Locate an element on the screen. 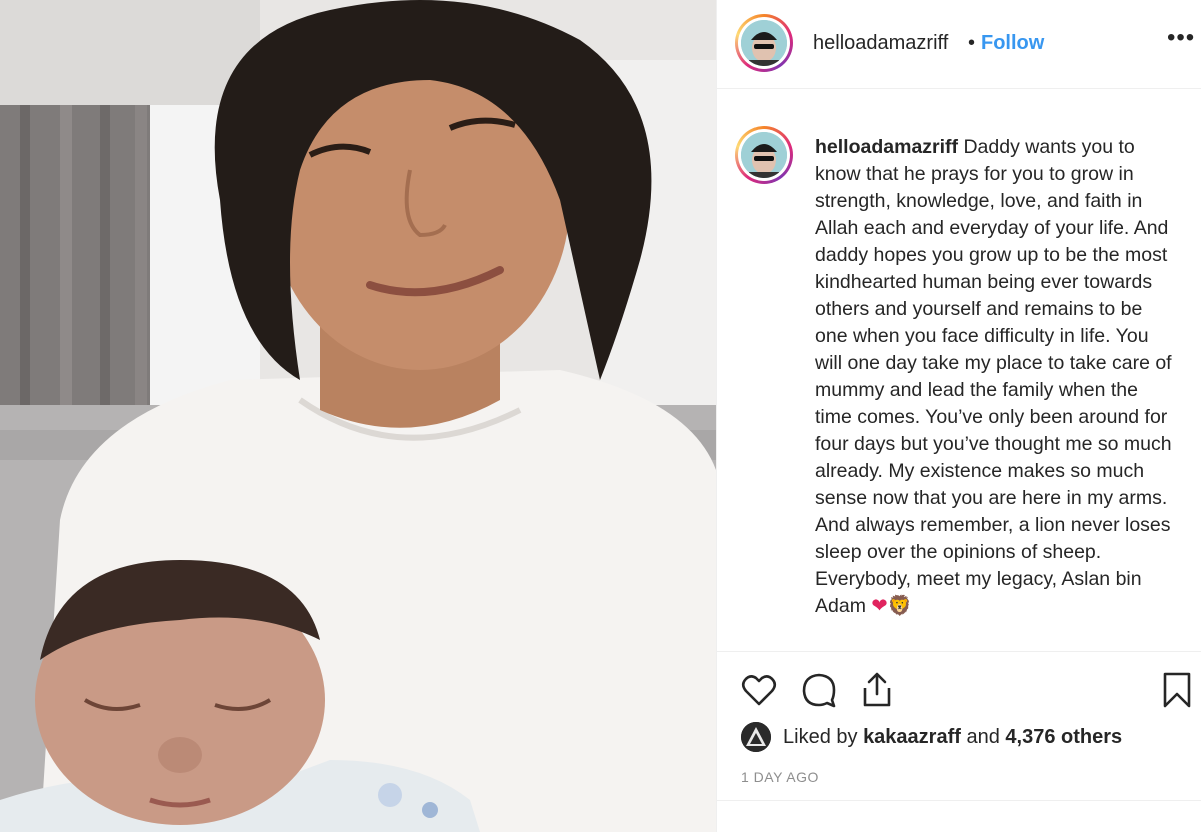 The width and height of the screenshot is (1201, 833). more-horizontal-icon: ••• is located at coordinates (1181, 38).